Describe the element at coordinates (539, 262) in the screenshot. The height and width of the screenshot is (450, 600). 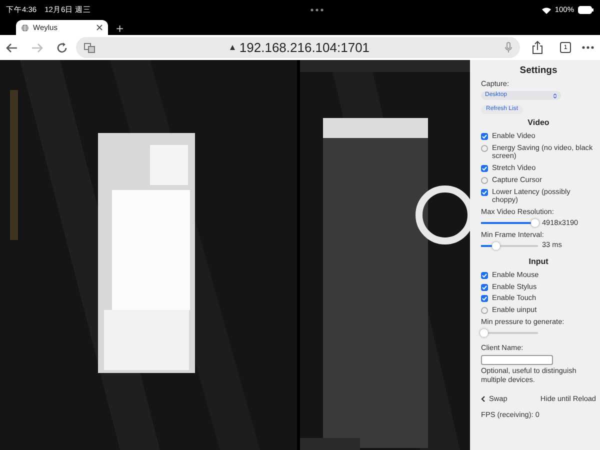
I see `input-heading: Input` at that location.